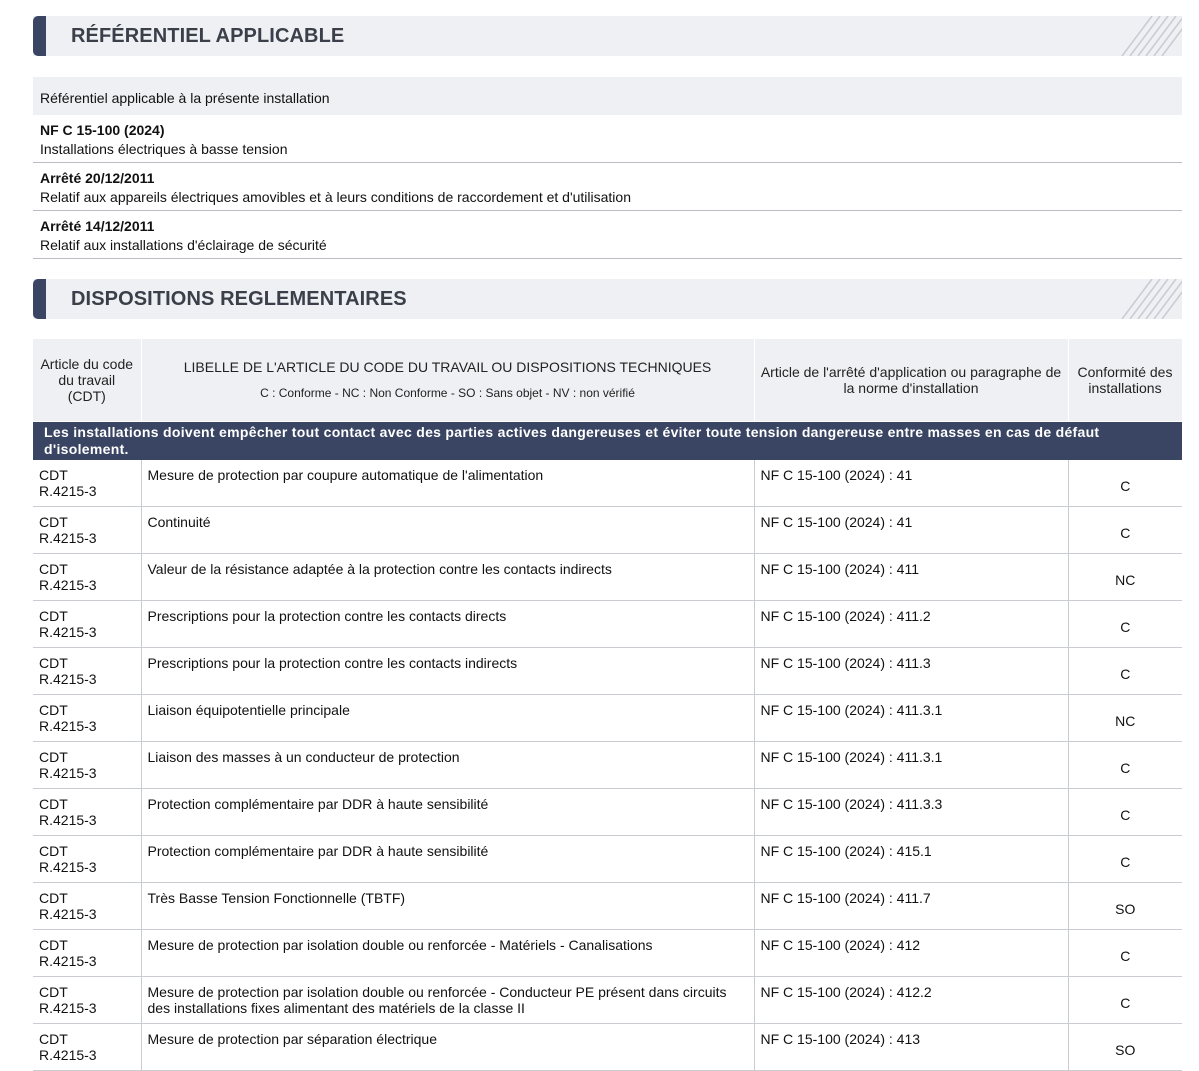 The height and width of the screenshot is (1071, 1199). What do you see at coordinates (448, 718) in the screenshot?
I see `cell-libelle: Liaison équipotentielle principale` at bounding box center [448, 718].